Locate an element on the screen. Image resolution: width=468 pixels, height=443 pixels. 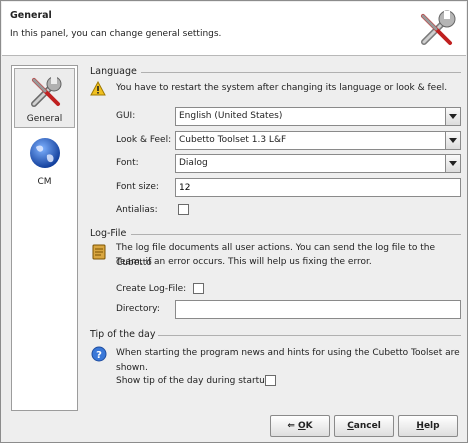
language-section-title: Language is located at coordinates (113, 71).